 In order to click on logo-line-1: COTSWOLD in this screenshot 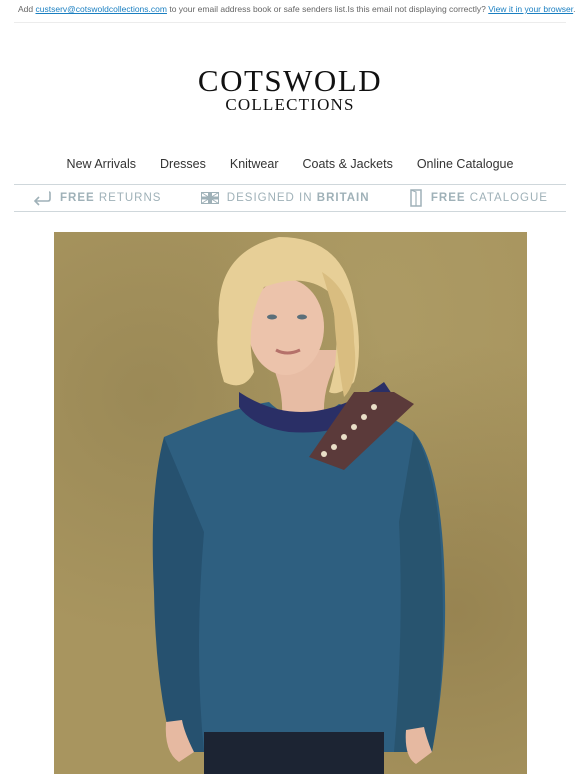, I will do `click(290, 80)`.